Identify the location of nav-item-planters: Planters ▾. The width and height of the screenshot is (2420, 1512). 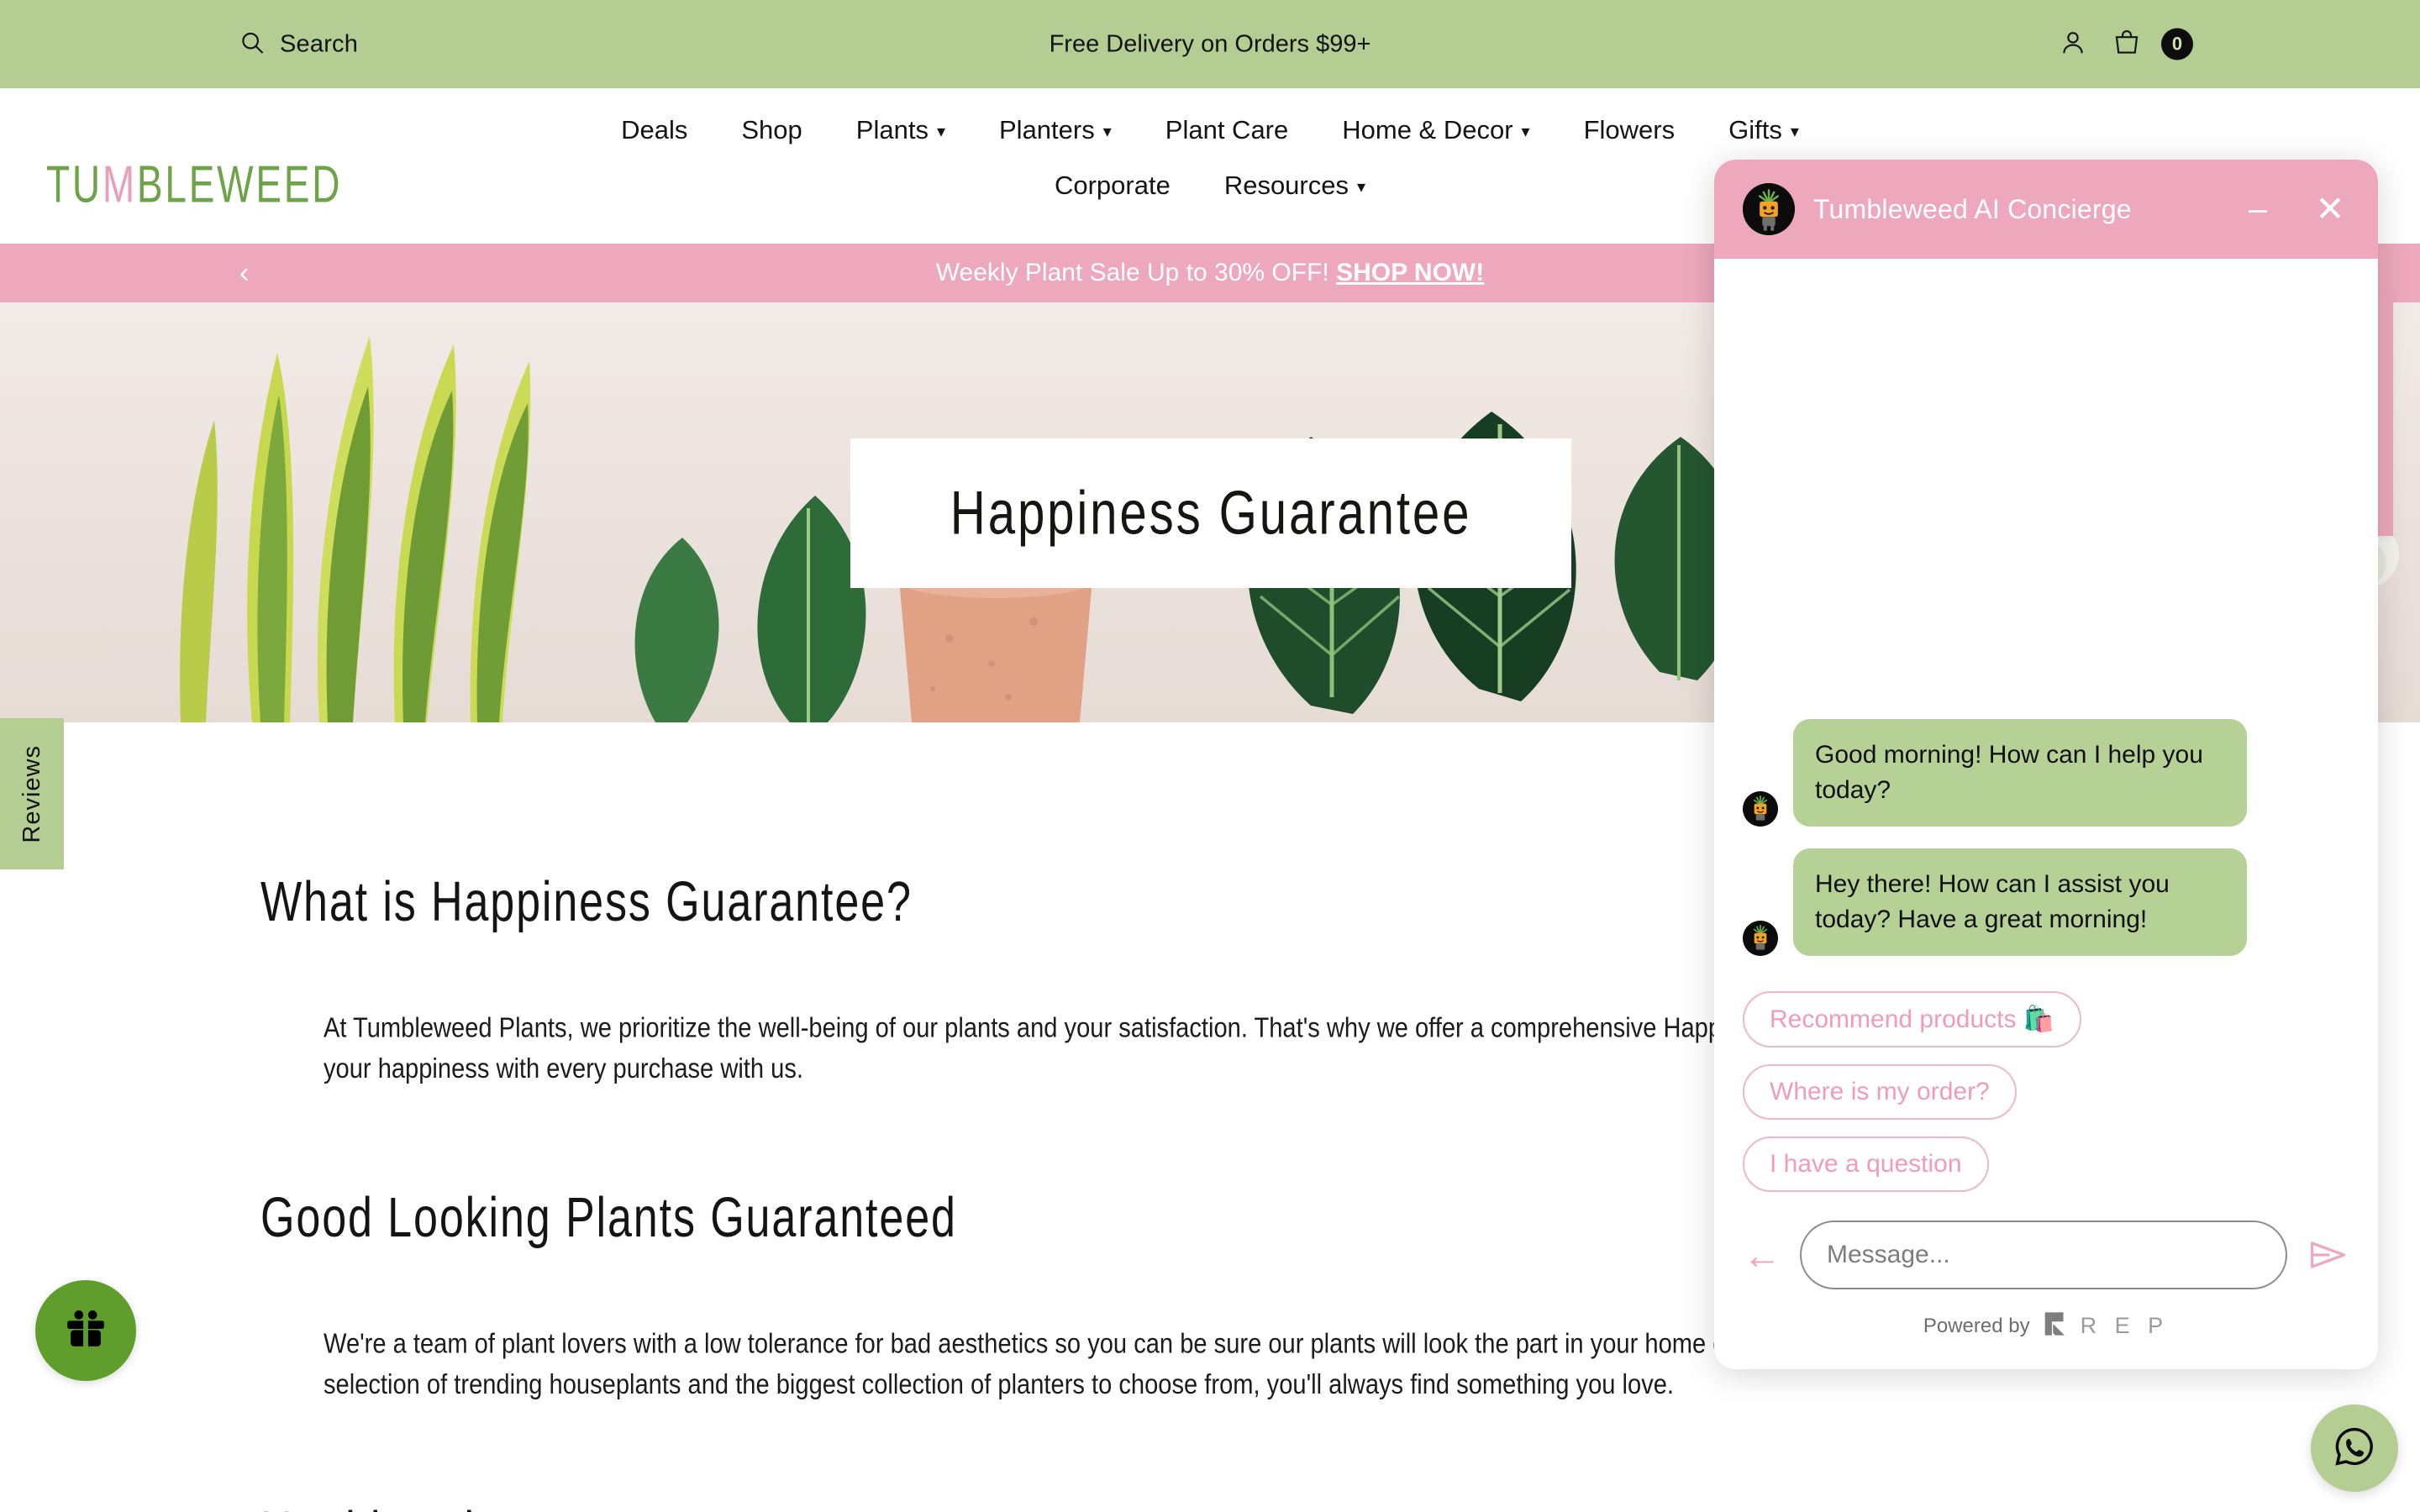
(1055, 130).